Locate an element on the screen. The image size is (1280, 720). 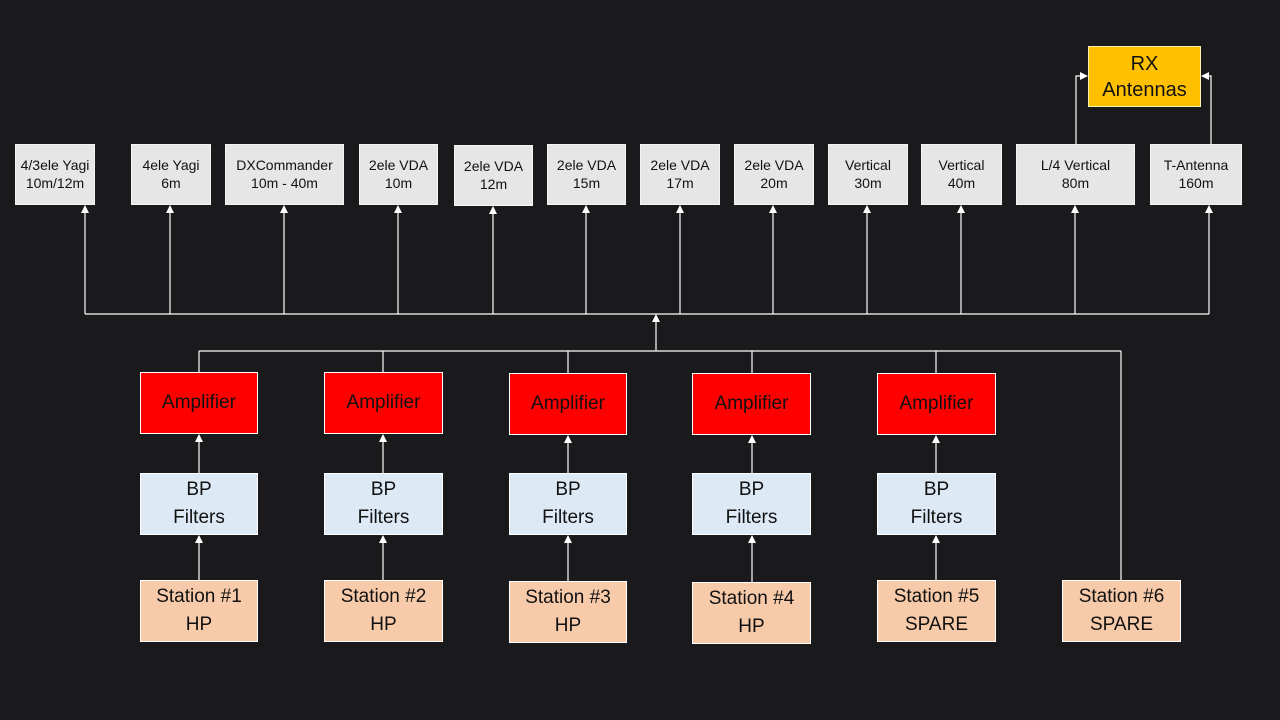
antenna-box: L/4 Vertical 80m is located at coordinates (1075, 174).